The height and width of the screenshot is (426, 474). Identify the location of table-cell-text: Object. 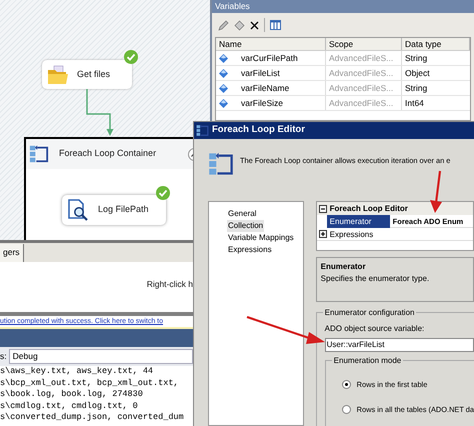
(417, 73).